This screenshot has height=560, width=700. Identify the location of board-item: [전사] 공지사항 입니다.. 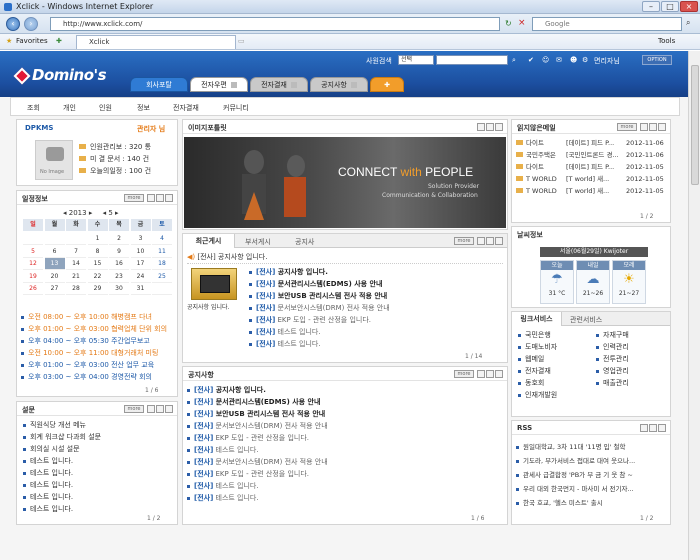
(346, 390).